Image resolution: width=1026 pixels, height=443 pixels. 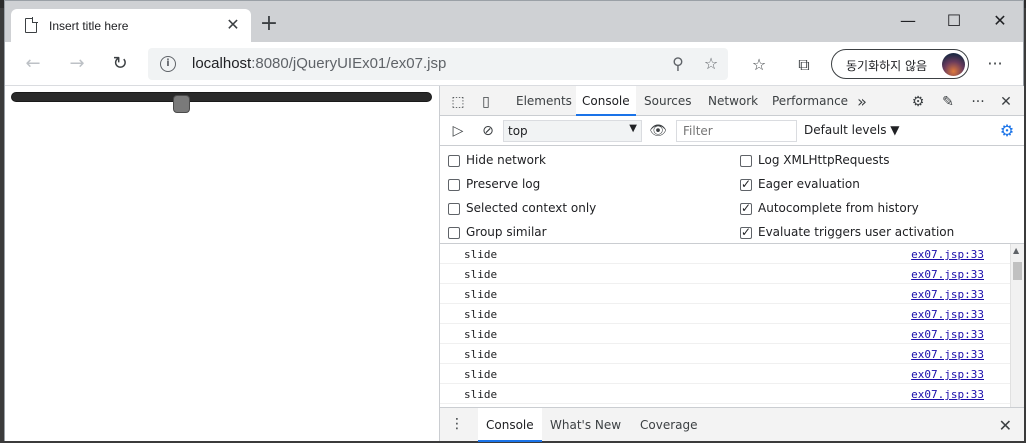 I want to click on more-options-icon: ···, so click(x=978, y=102).